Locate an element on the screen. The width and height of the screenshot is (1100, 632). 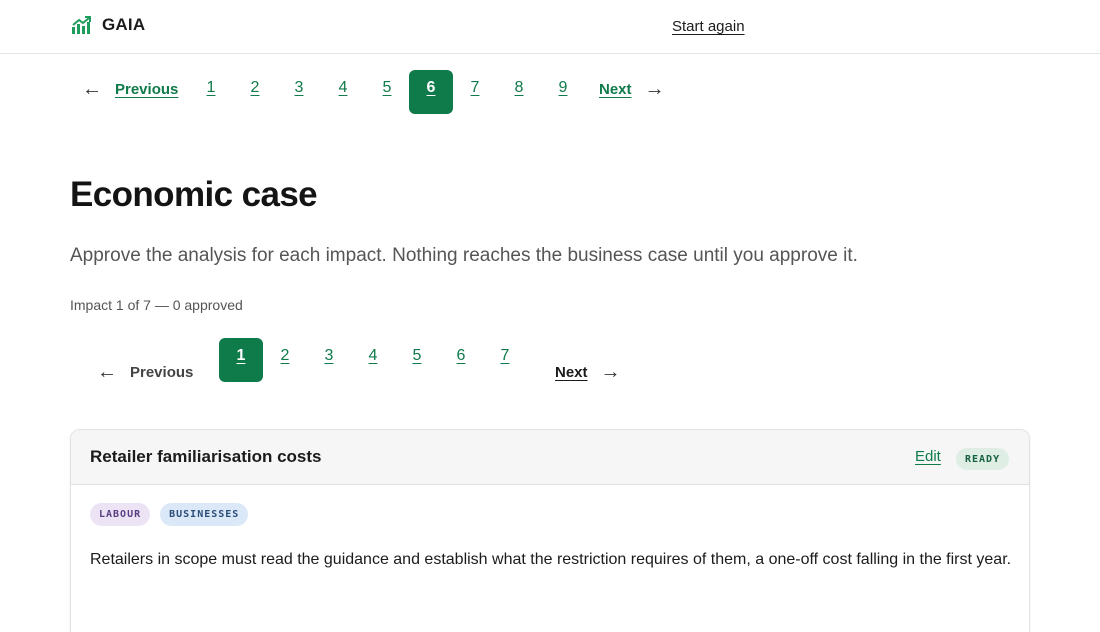
section-page-numbers: 1 2 3 4 5 6 7 8 9 is located at coordinates (387, 92).